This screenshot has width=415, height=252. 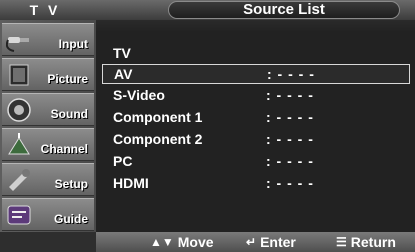 I want to click on source-name: Component 2, so click(x=158, y=139).